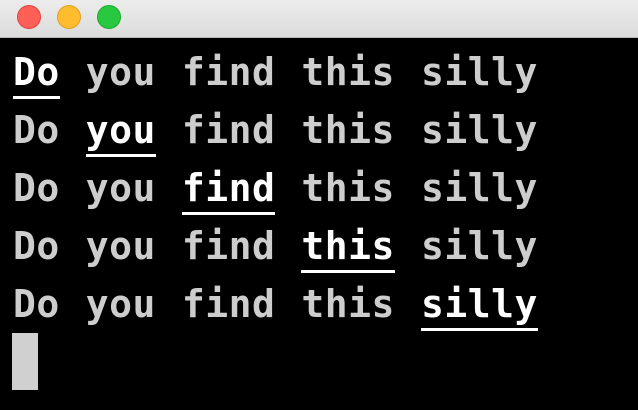 The width and height of the screenshot is (638, 410). I want to click on highlighted-word: Do, so click(36, 76).